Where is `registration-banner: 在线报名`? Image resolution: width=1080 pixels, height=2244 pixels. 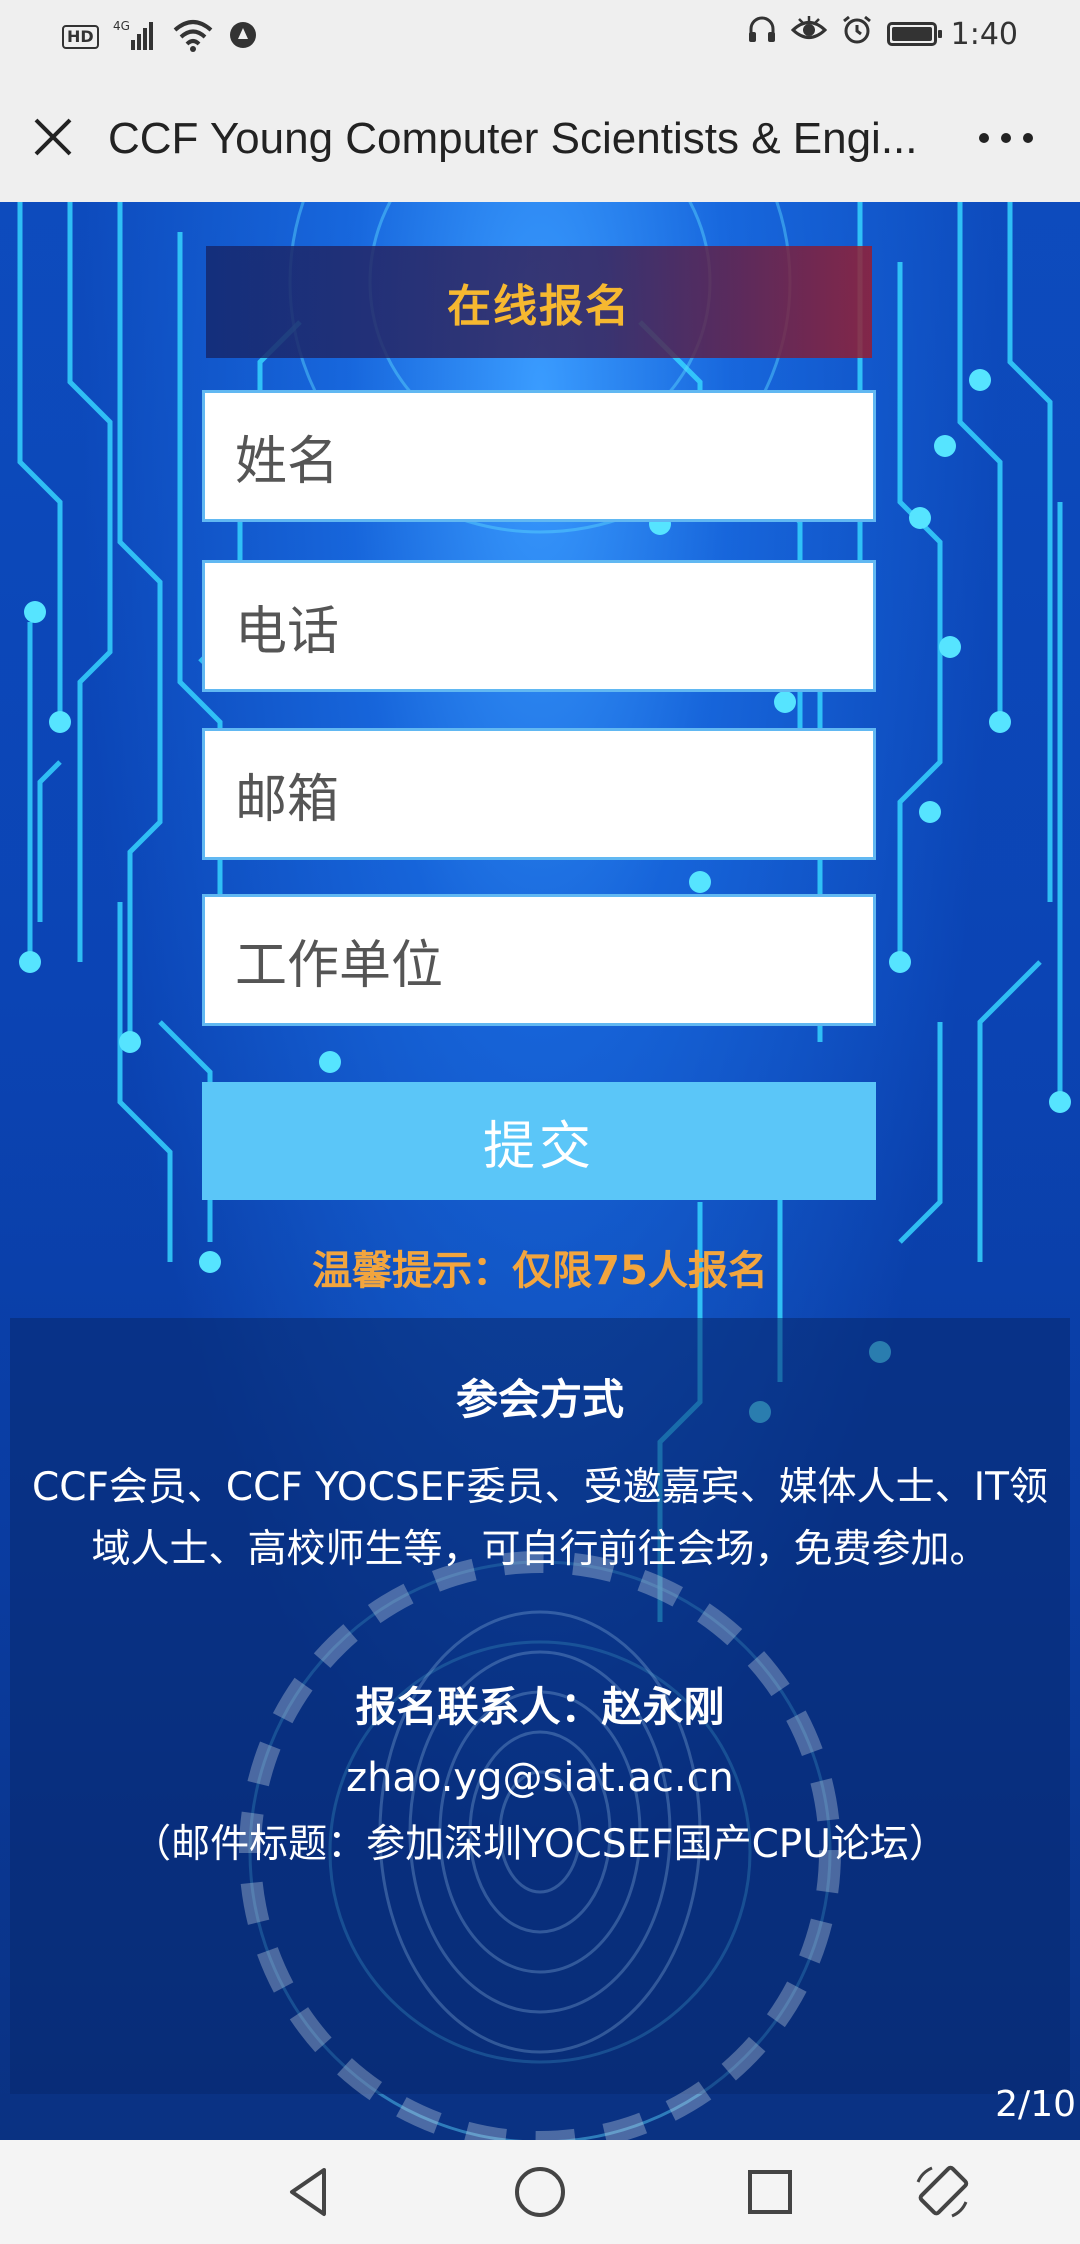 registration-banner: 在线报名 is located at coordinates (539, 302).